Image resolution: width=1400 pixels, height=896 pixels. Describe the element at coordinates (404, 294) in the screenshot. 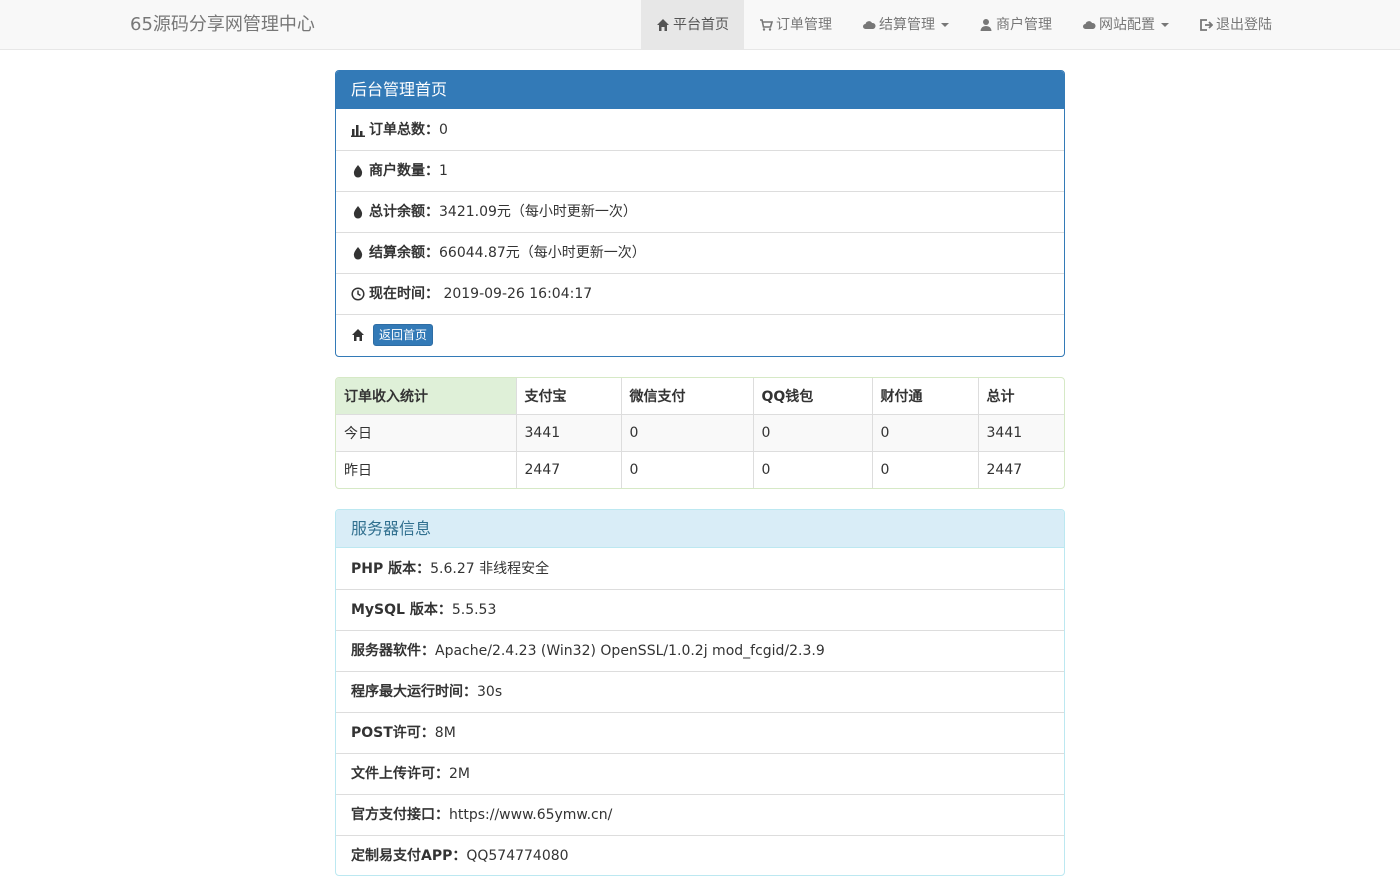

I see `row-label: 现在时间：` at that location.